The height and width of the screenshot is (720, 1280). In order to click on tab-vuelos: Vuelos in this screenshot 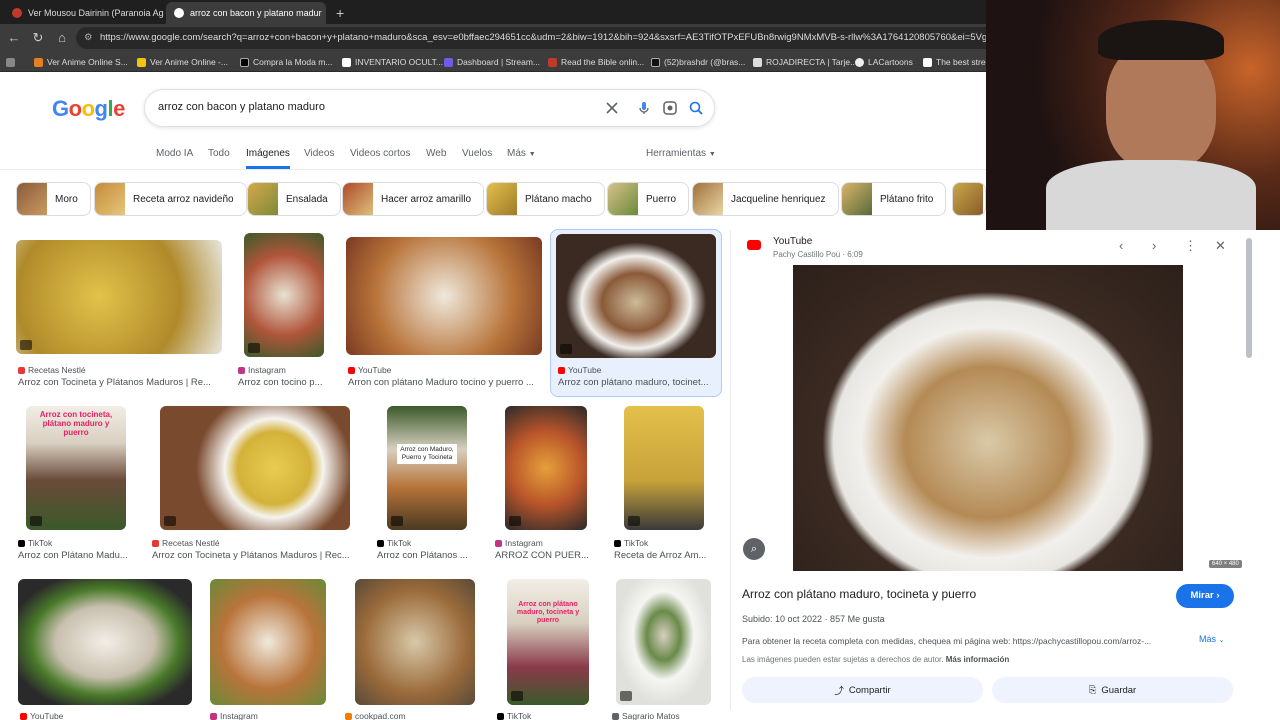, I will do `click(477, 153)`.